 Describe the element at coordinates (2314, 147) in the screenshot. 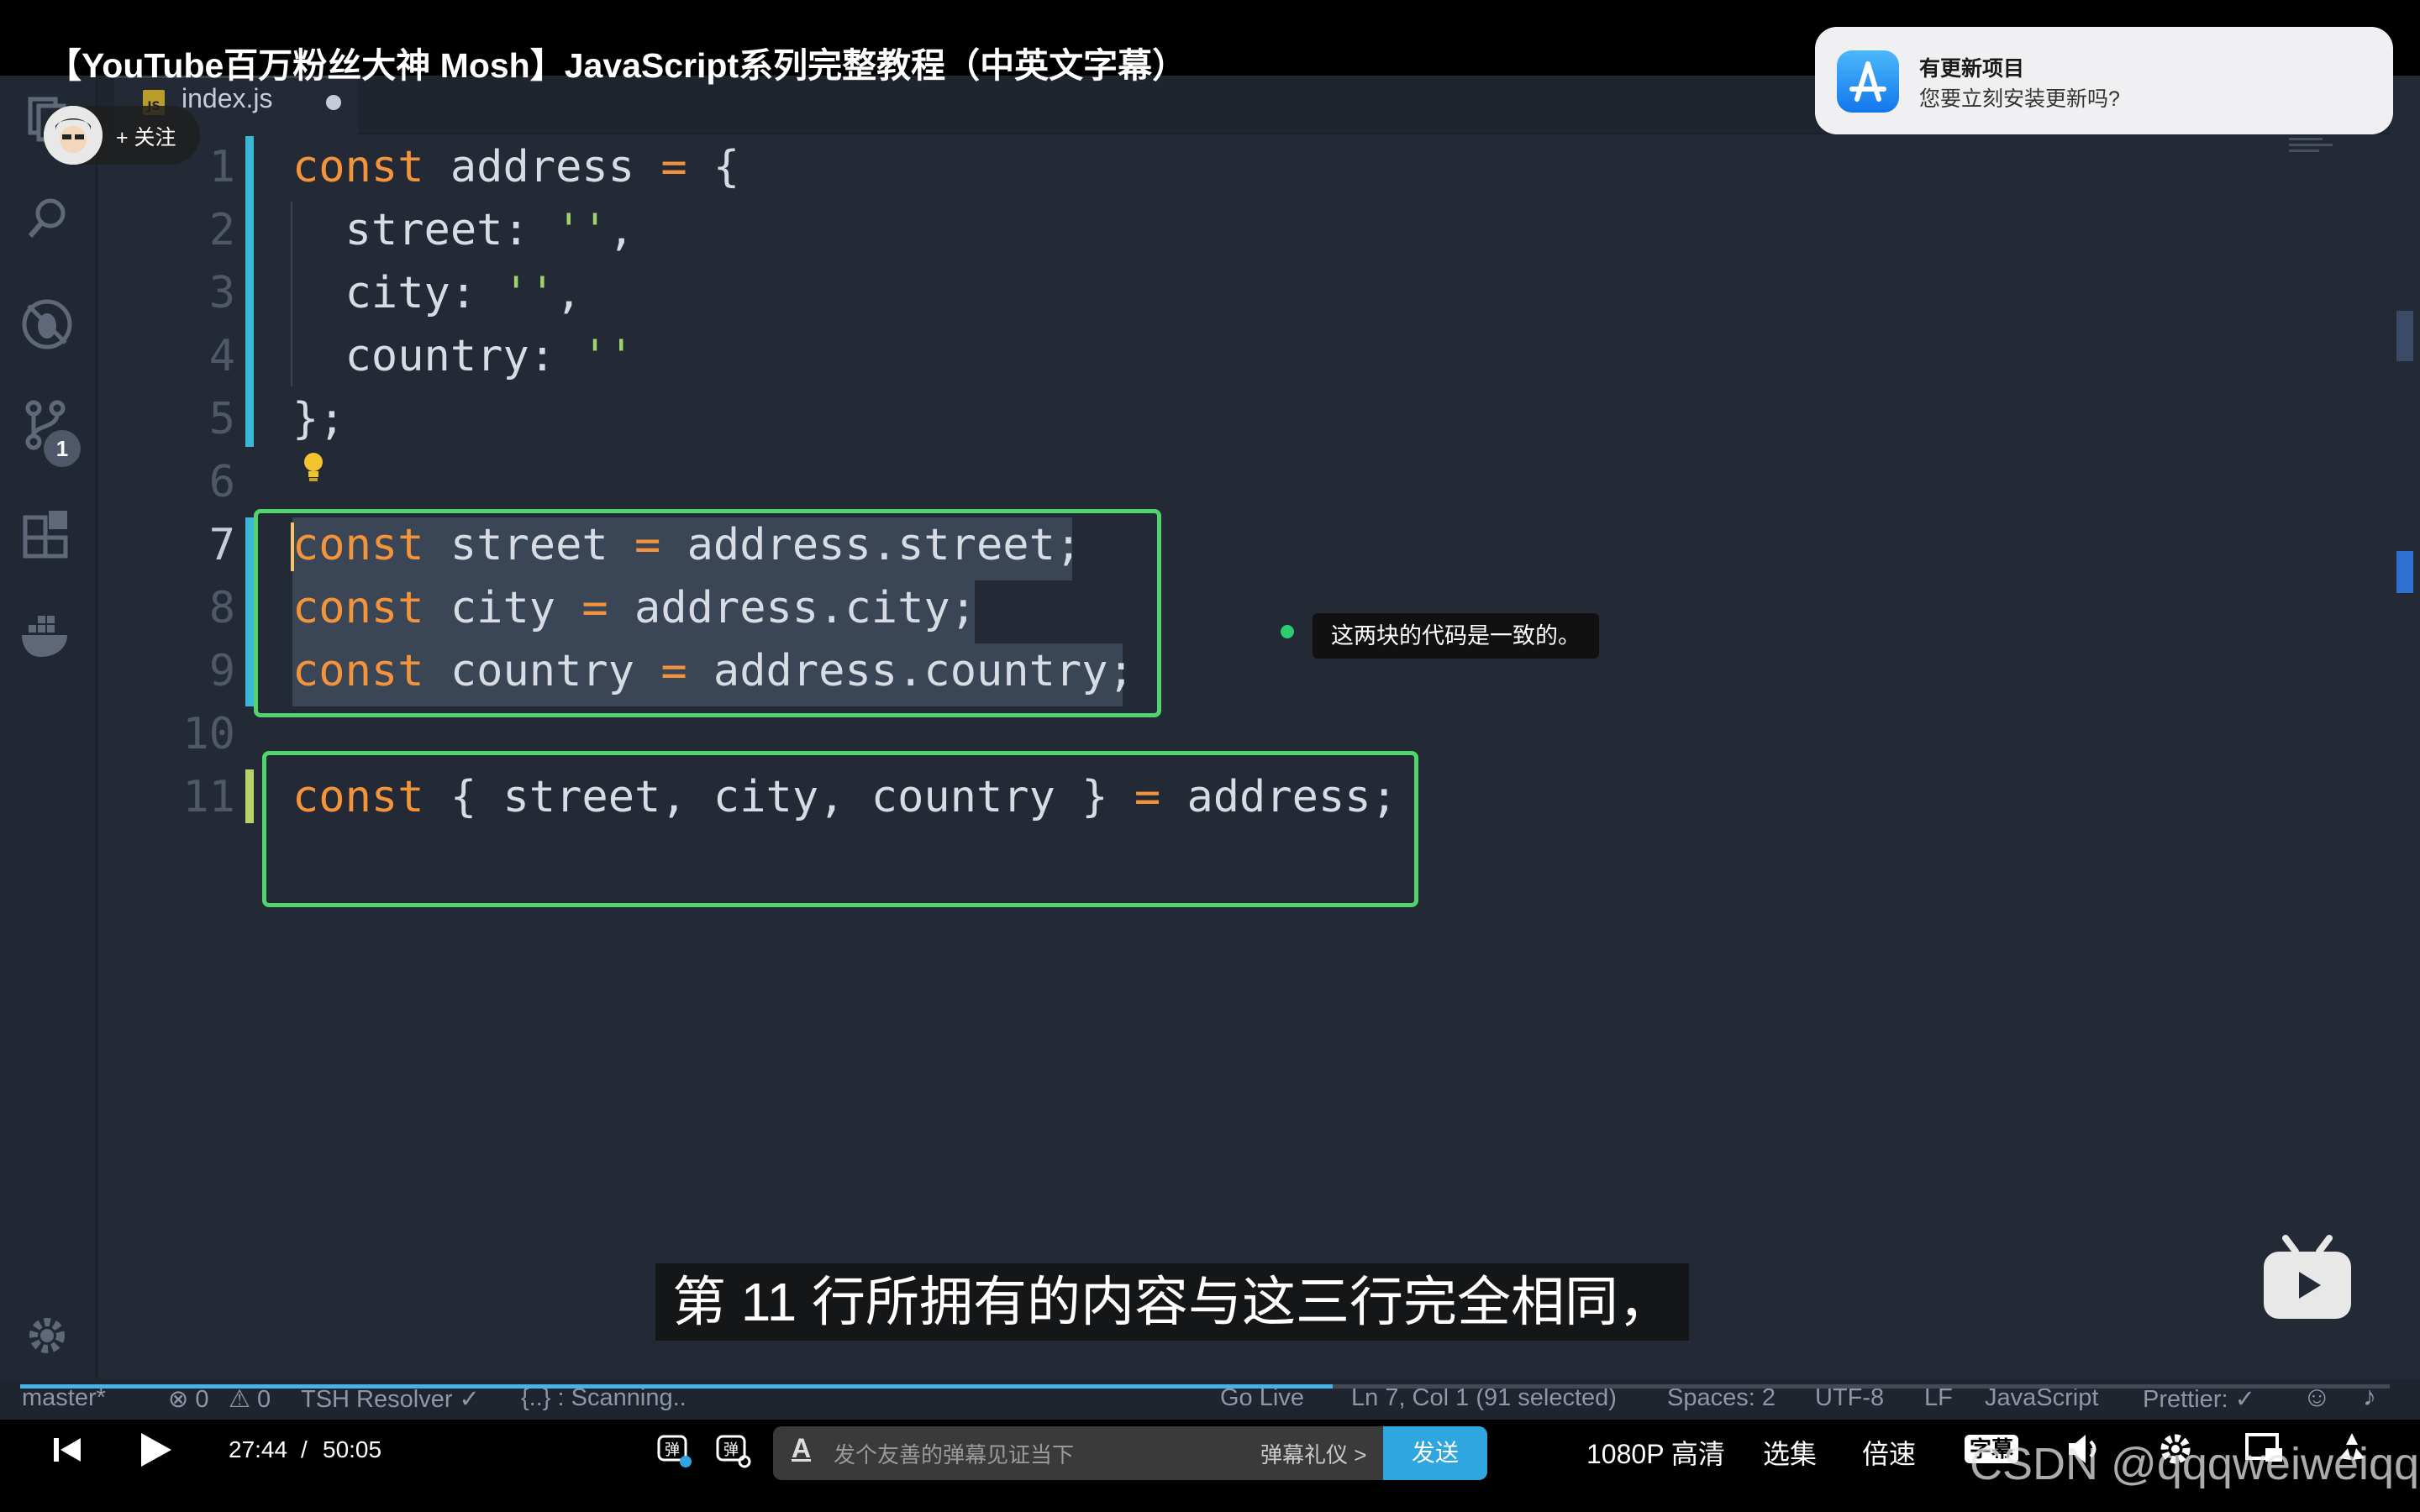

I see `minimap` at that location.